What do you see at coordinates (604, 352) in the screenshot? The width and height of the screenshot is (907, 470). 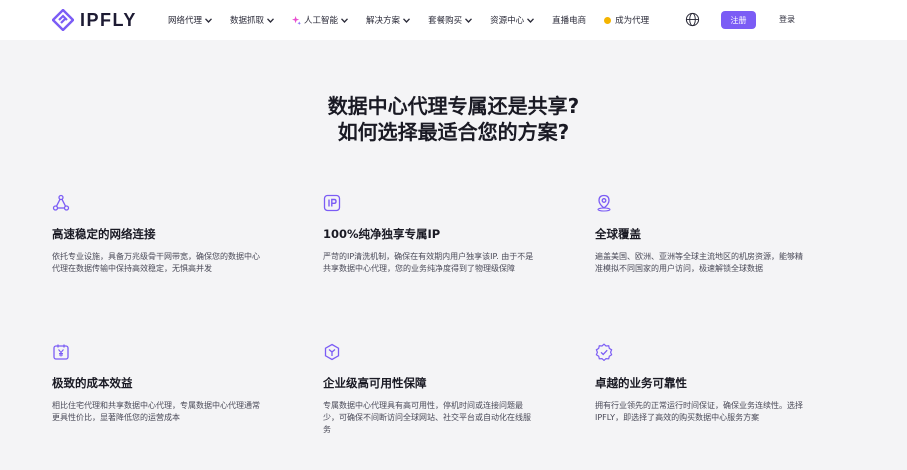 I see `reliability-icon` at bounding box center [604, 352].